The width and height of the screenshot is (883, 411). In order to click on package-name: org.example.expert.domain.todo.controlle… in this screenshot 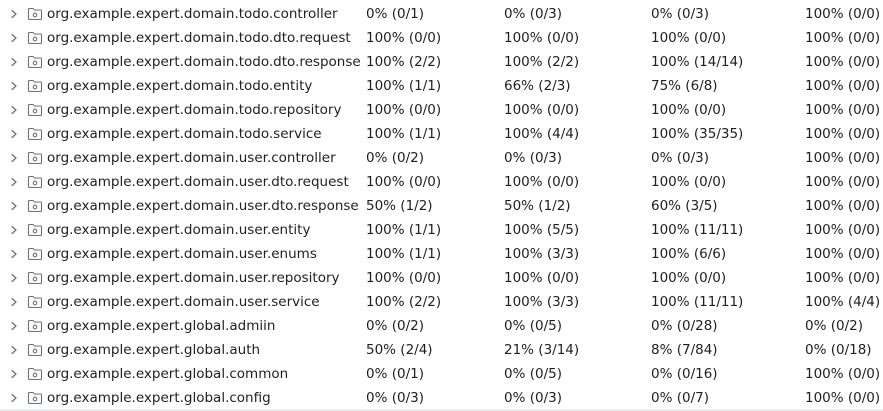, I will do `click(192, 14)`.